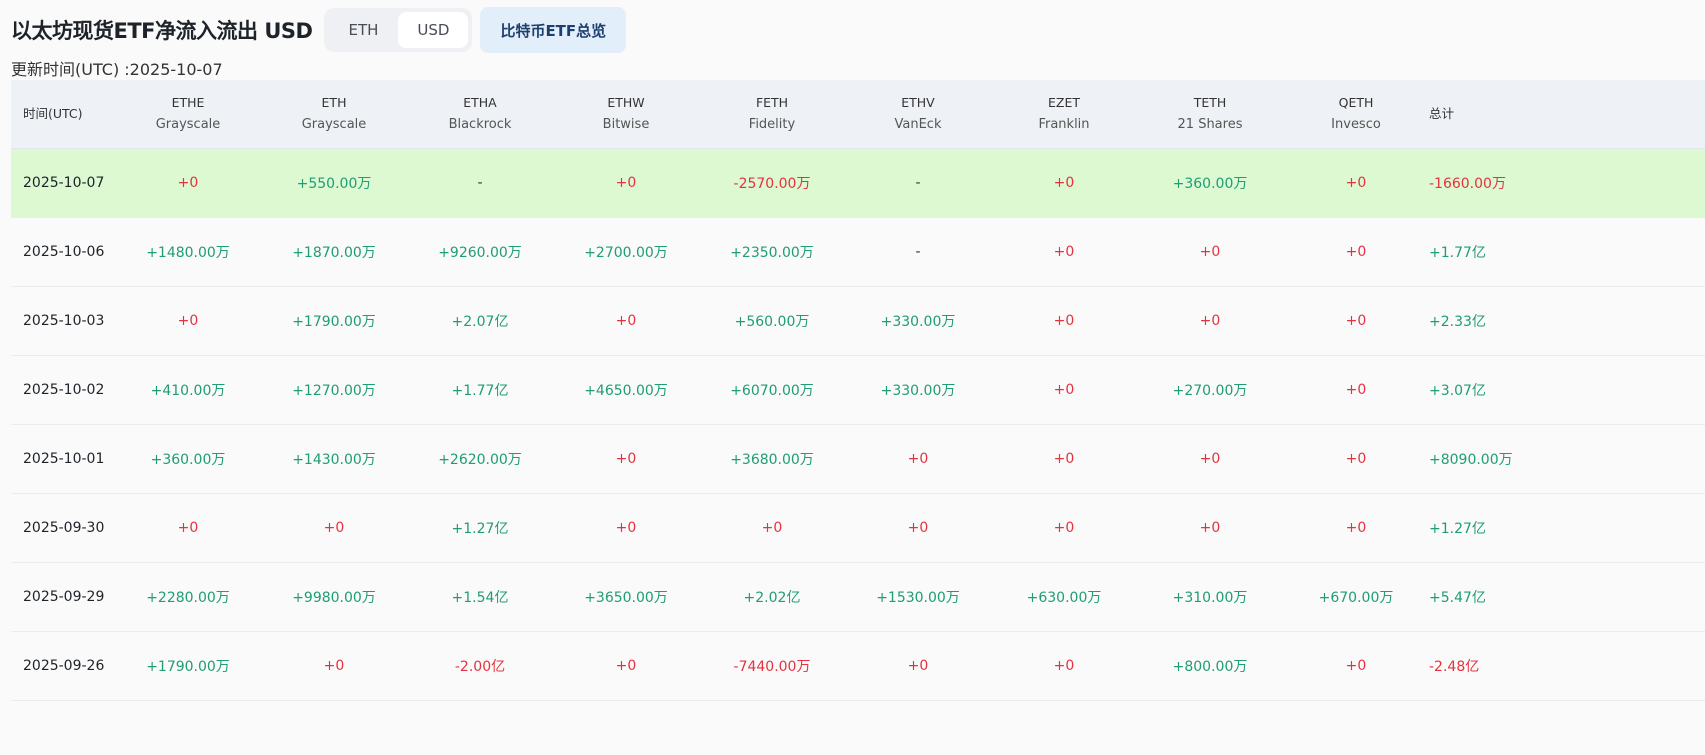  Describe the element at coordinates (162, 31) in the screenshot. I see `page-title: 以太坊现货ETF净流入流出 USD` at that location.